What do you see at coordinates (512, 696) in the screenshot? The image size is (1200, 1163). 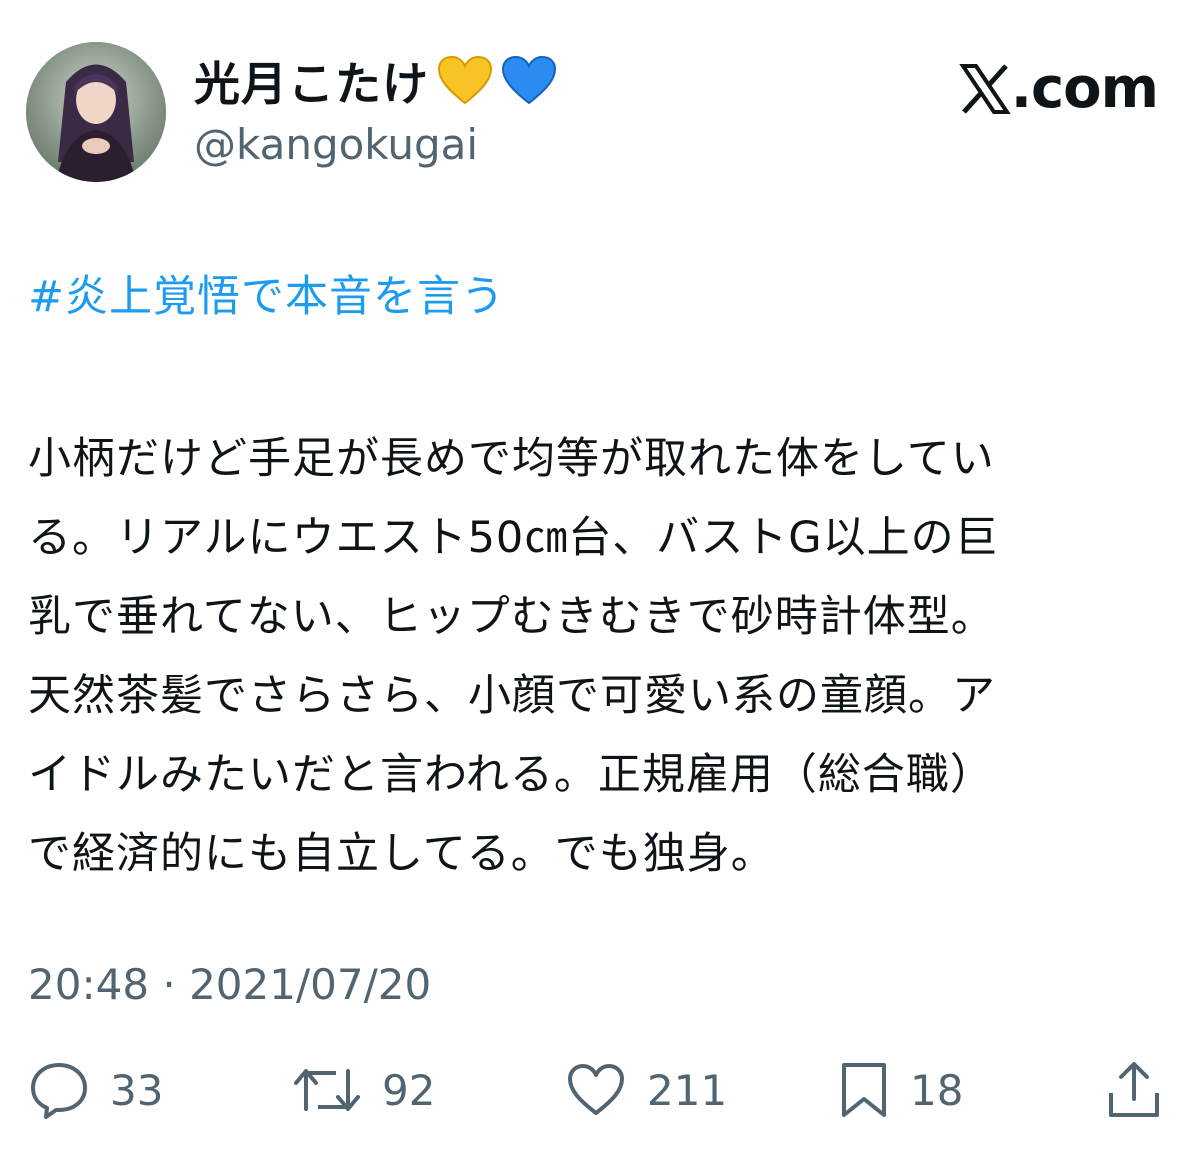 I see `tweet-body-line: 天然茶髪でさらさら、小顔で可愛い系の童顔。ア` at bounding box center [512, 696].